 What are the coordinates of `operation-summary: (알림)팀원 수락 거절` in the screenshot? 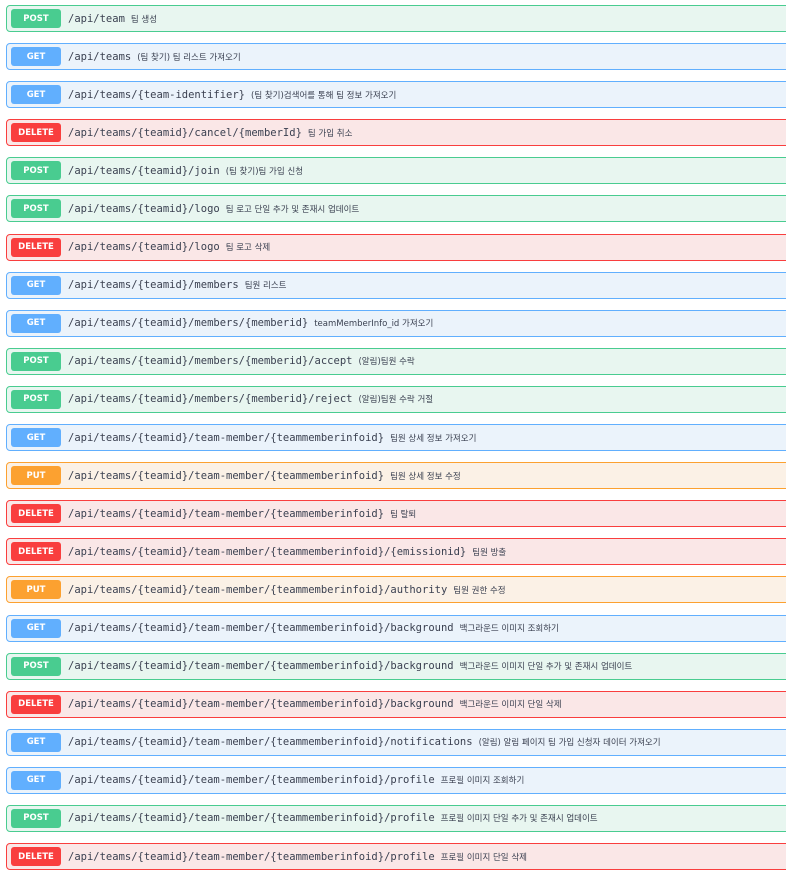 It's located at (396, 400).